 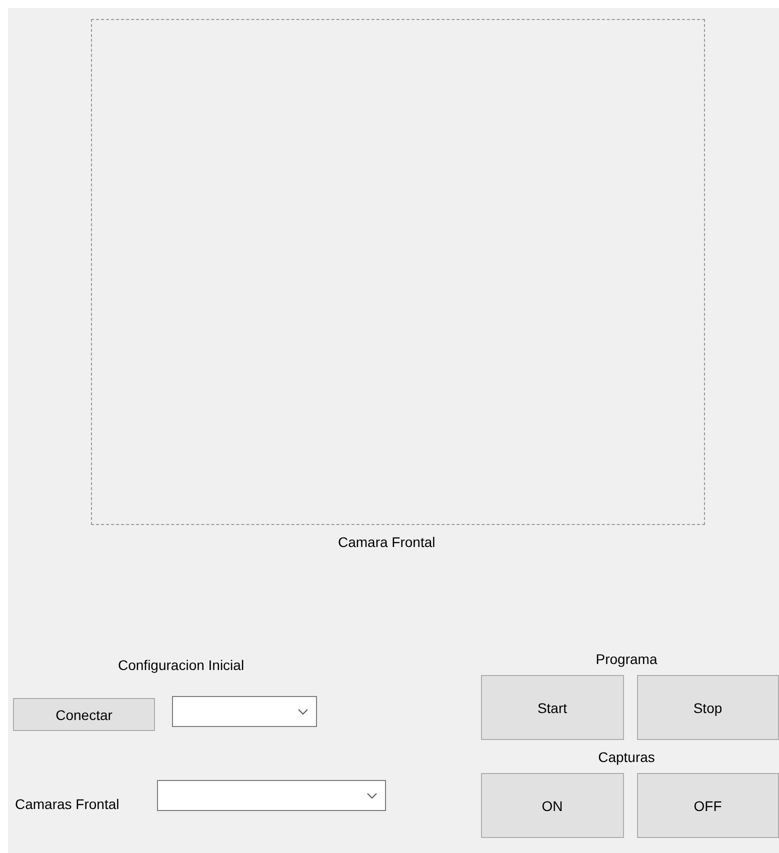 What do you see at coordinates (707, 805) in the screenshot?
I see `capture-button: OFF` at bounding box center [707, 805].